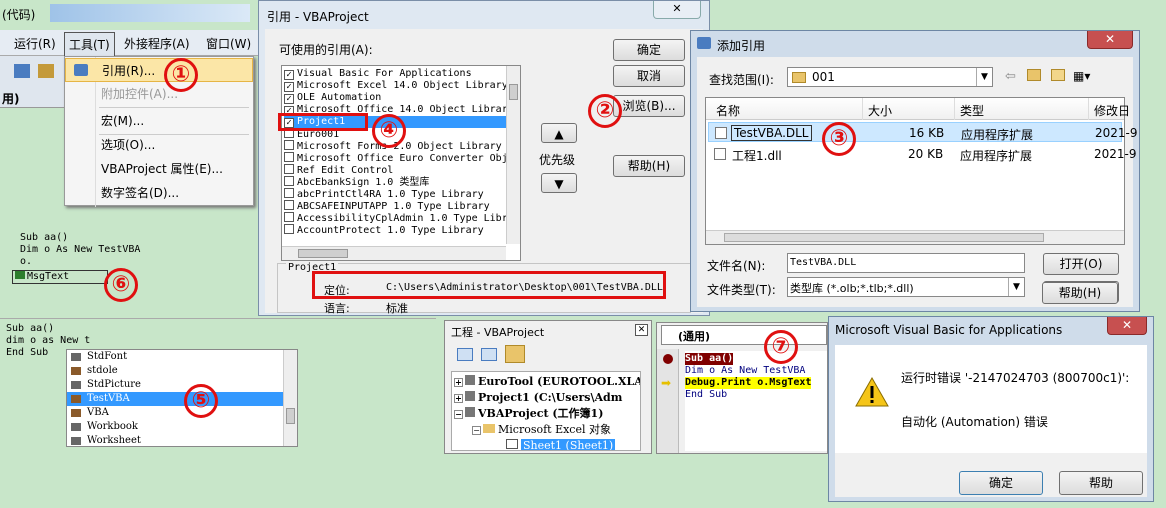 The height and width of the screenshot is (508, 1166). What do you see at coordinates (906, 263) in the screenshot?
I see `filename-input: TestVBA.DLL` at bounding box center [906, 263].